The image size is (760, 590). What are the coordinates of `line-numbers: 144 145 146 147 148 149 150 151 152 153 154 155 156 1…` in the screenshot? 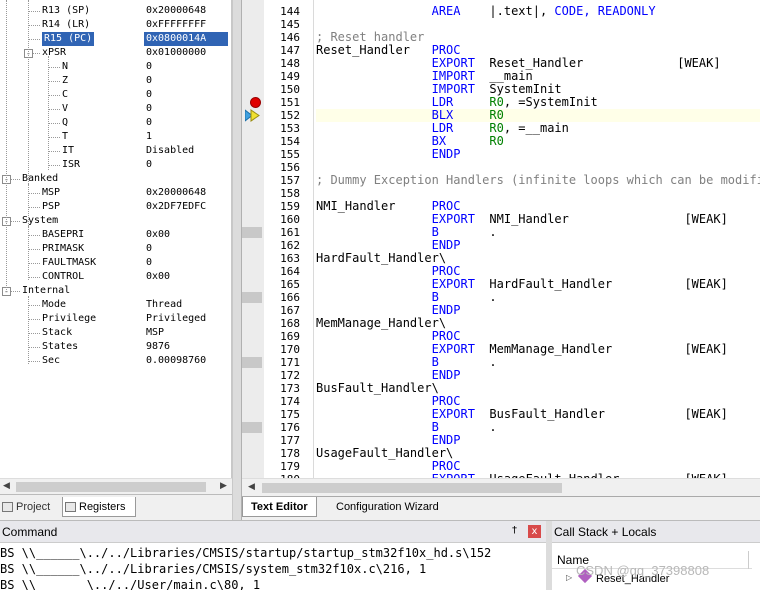 It's located at (289, 239).